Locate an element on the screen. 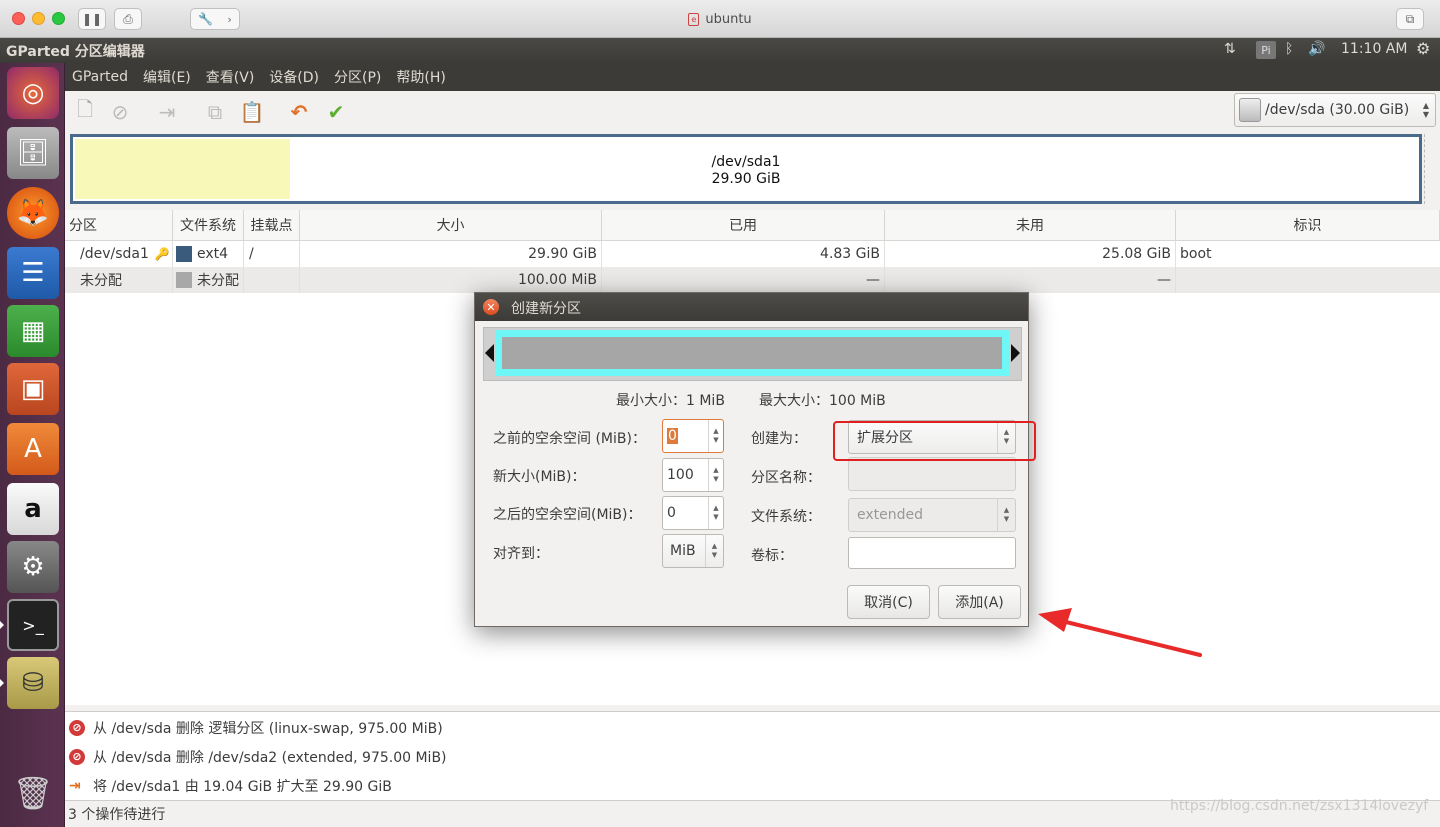 The width and height of the screenshot is (1440, 827). col-mountpoint: 挂载点 is located at coordinates (272, 225).